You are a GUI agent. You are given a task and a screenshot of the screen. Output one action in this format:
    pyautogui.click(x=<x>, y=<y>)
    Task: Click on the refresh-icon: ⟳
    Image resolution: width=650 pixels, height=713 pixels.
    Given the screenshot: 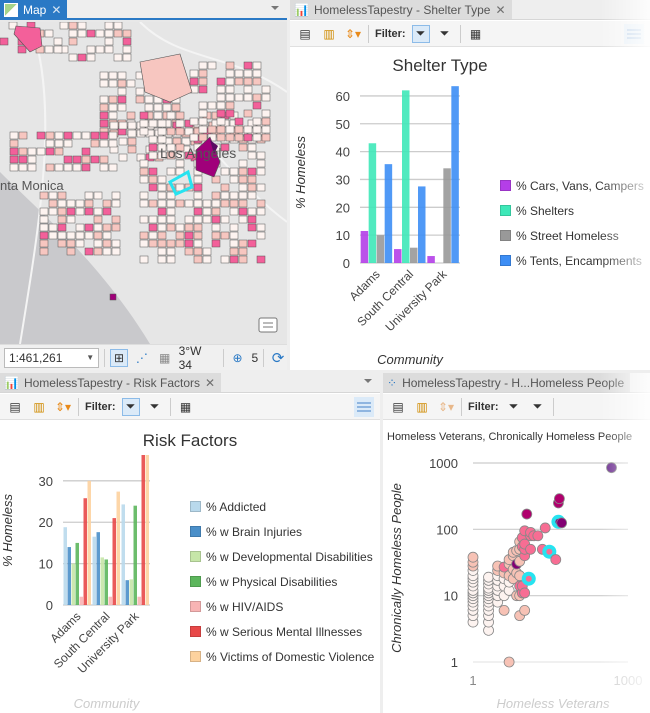 What is the action you would take?
    pyautogui.click(x=278, y=358)
    